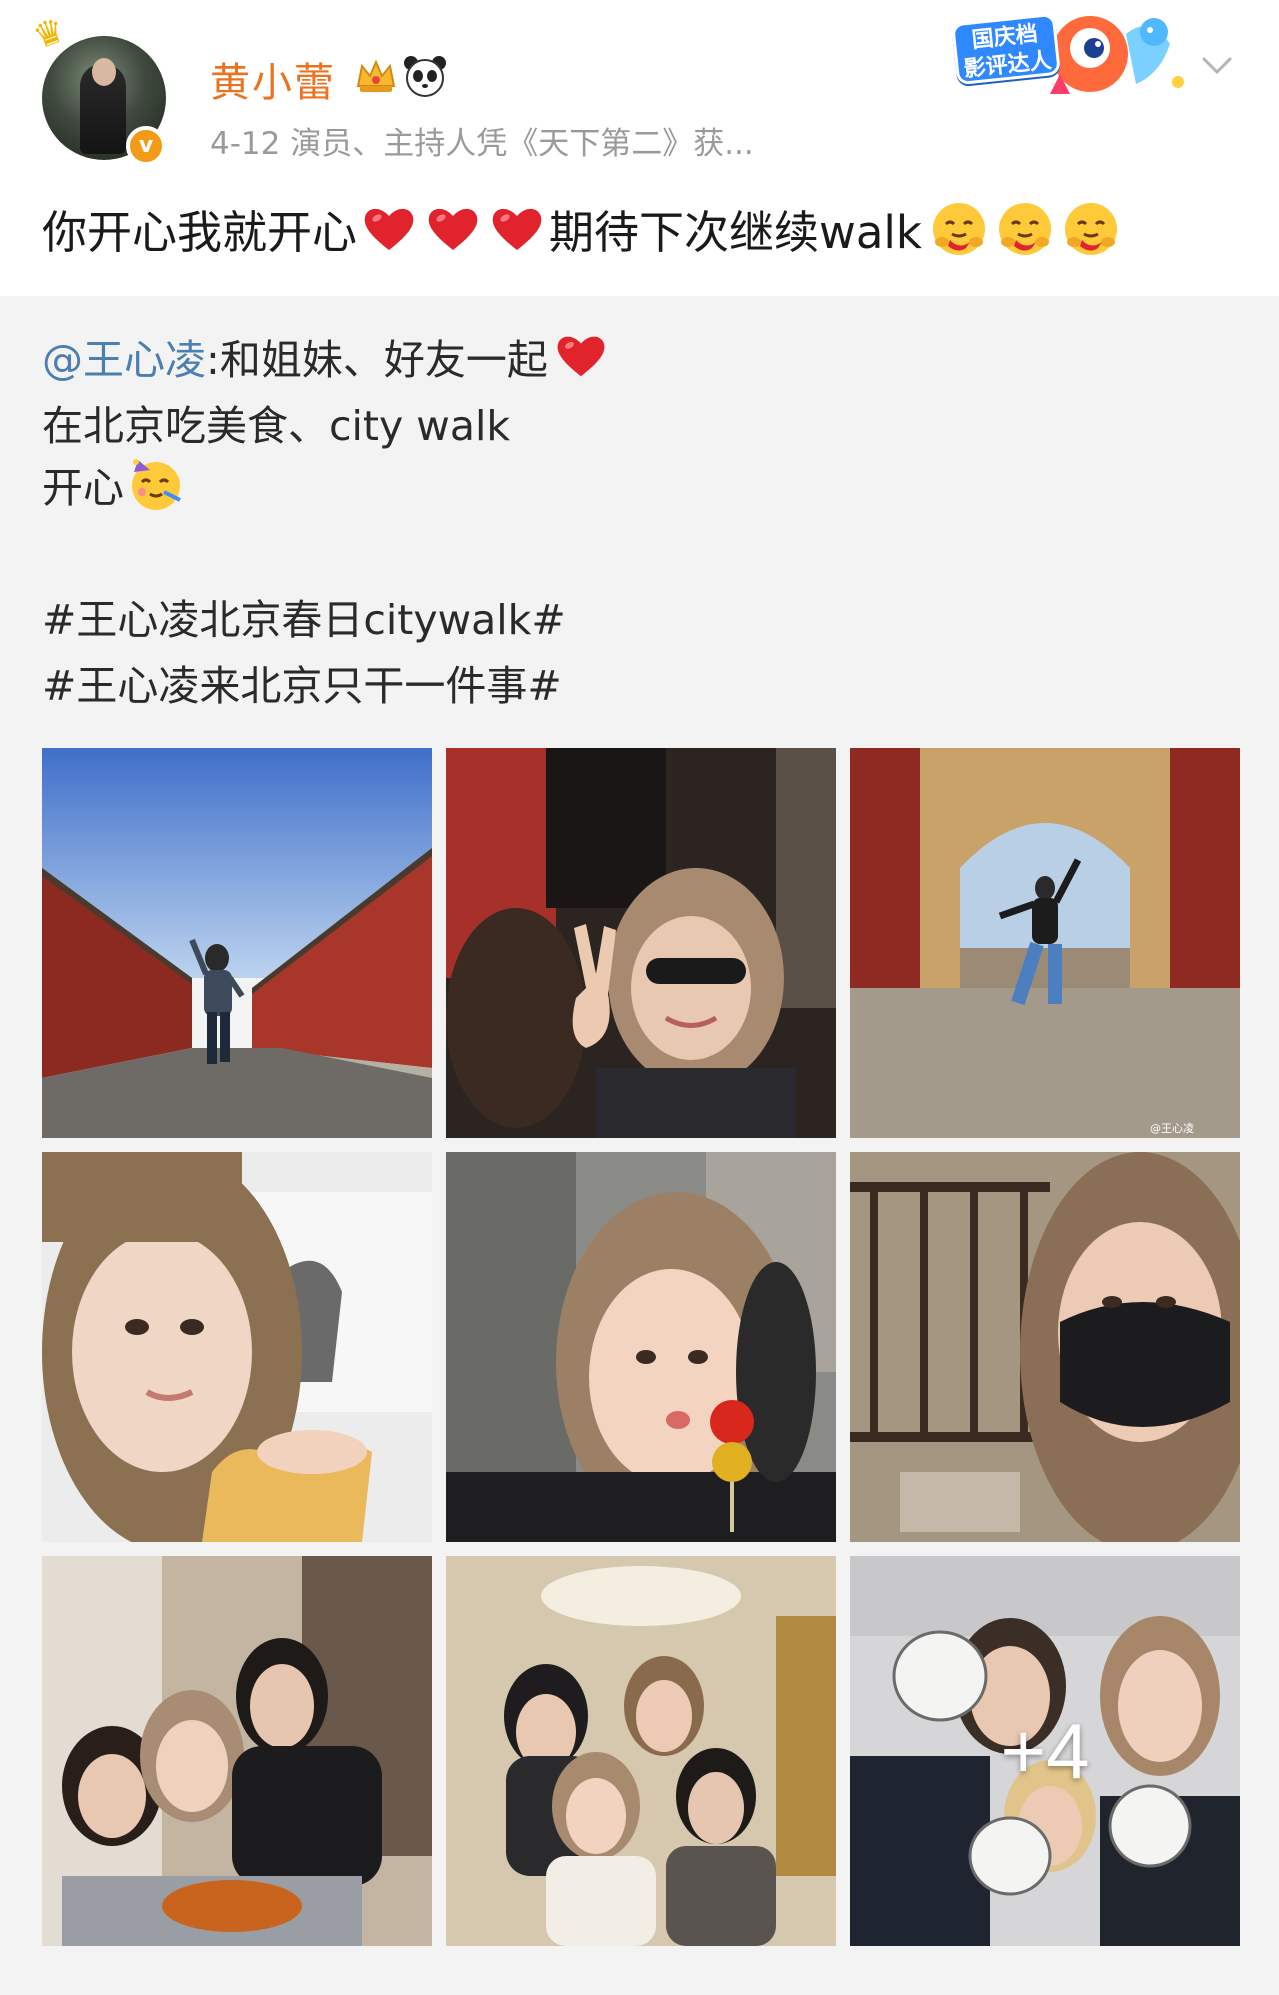 The width and height of the screenshot is (1279, 1995). I want to click on hashtag-1: #王心凌北京春日citywalk#, so click(304, 616).